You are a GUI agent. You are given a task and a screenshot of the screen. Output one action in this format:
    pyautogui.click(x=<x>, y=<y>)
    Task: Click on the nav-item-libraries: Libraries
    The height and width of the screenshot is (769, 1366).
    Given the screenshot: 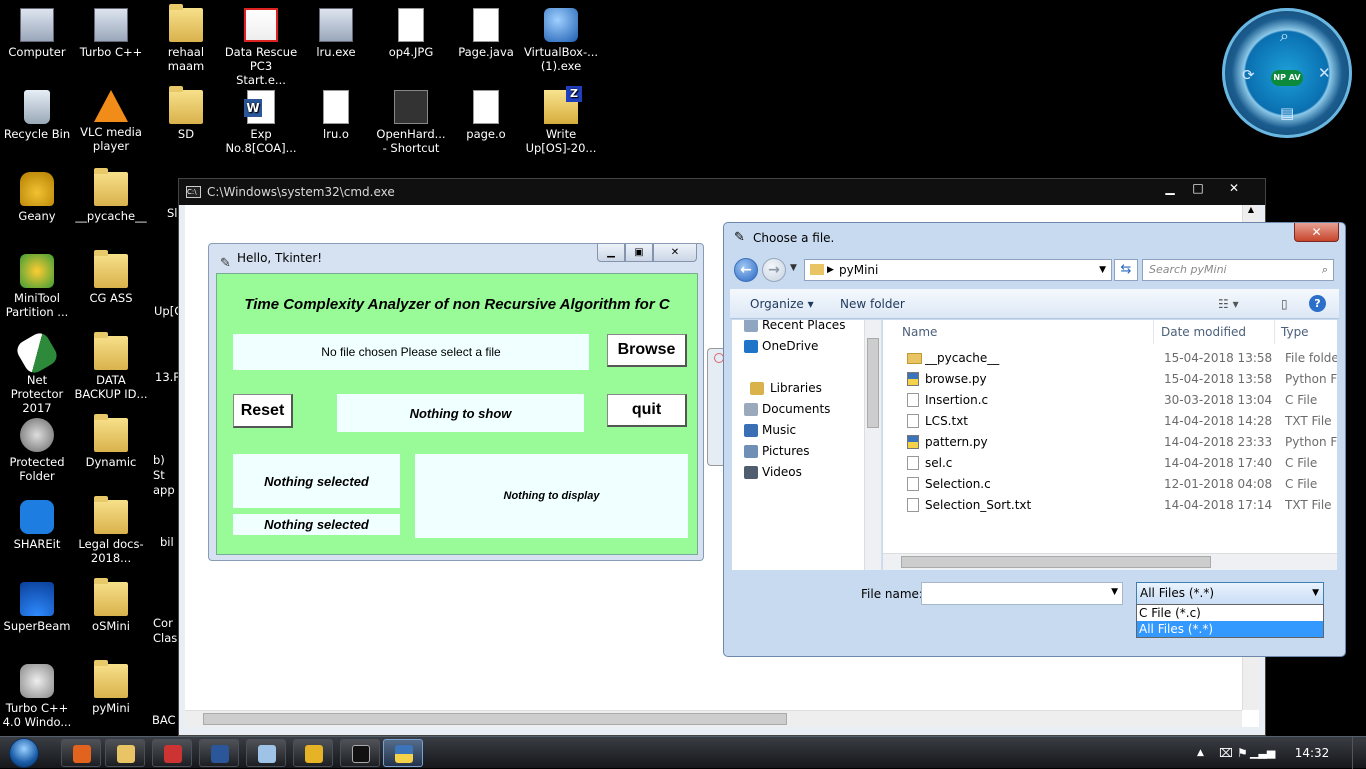 What is the action you would take?
    pyautogui.click(x=800, y=388)
    